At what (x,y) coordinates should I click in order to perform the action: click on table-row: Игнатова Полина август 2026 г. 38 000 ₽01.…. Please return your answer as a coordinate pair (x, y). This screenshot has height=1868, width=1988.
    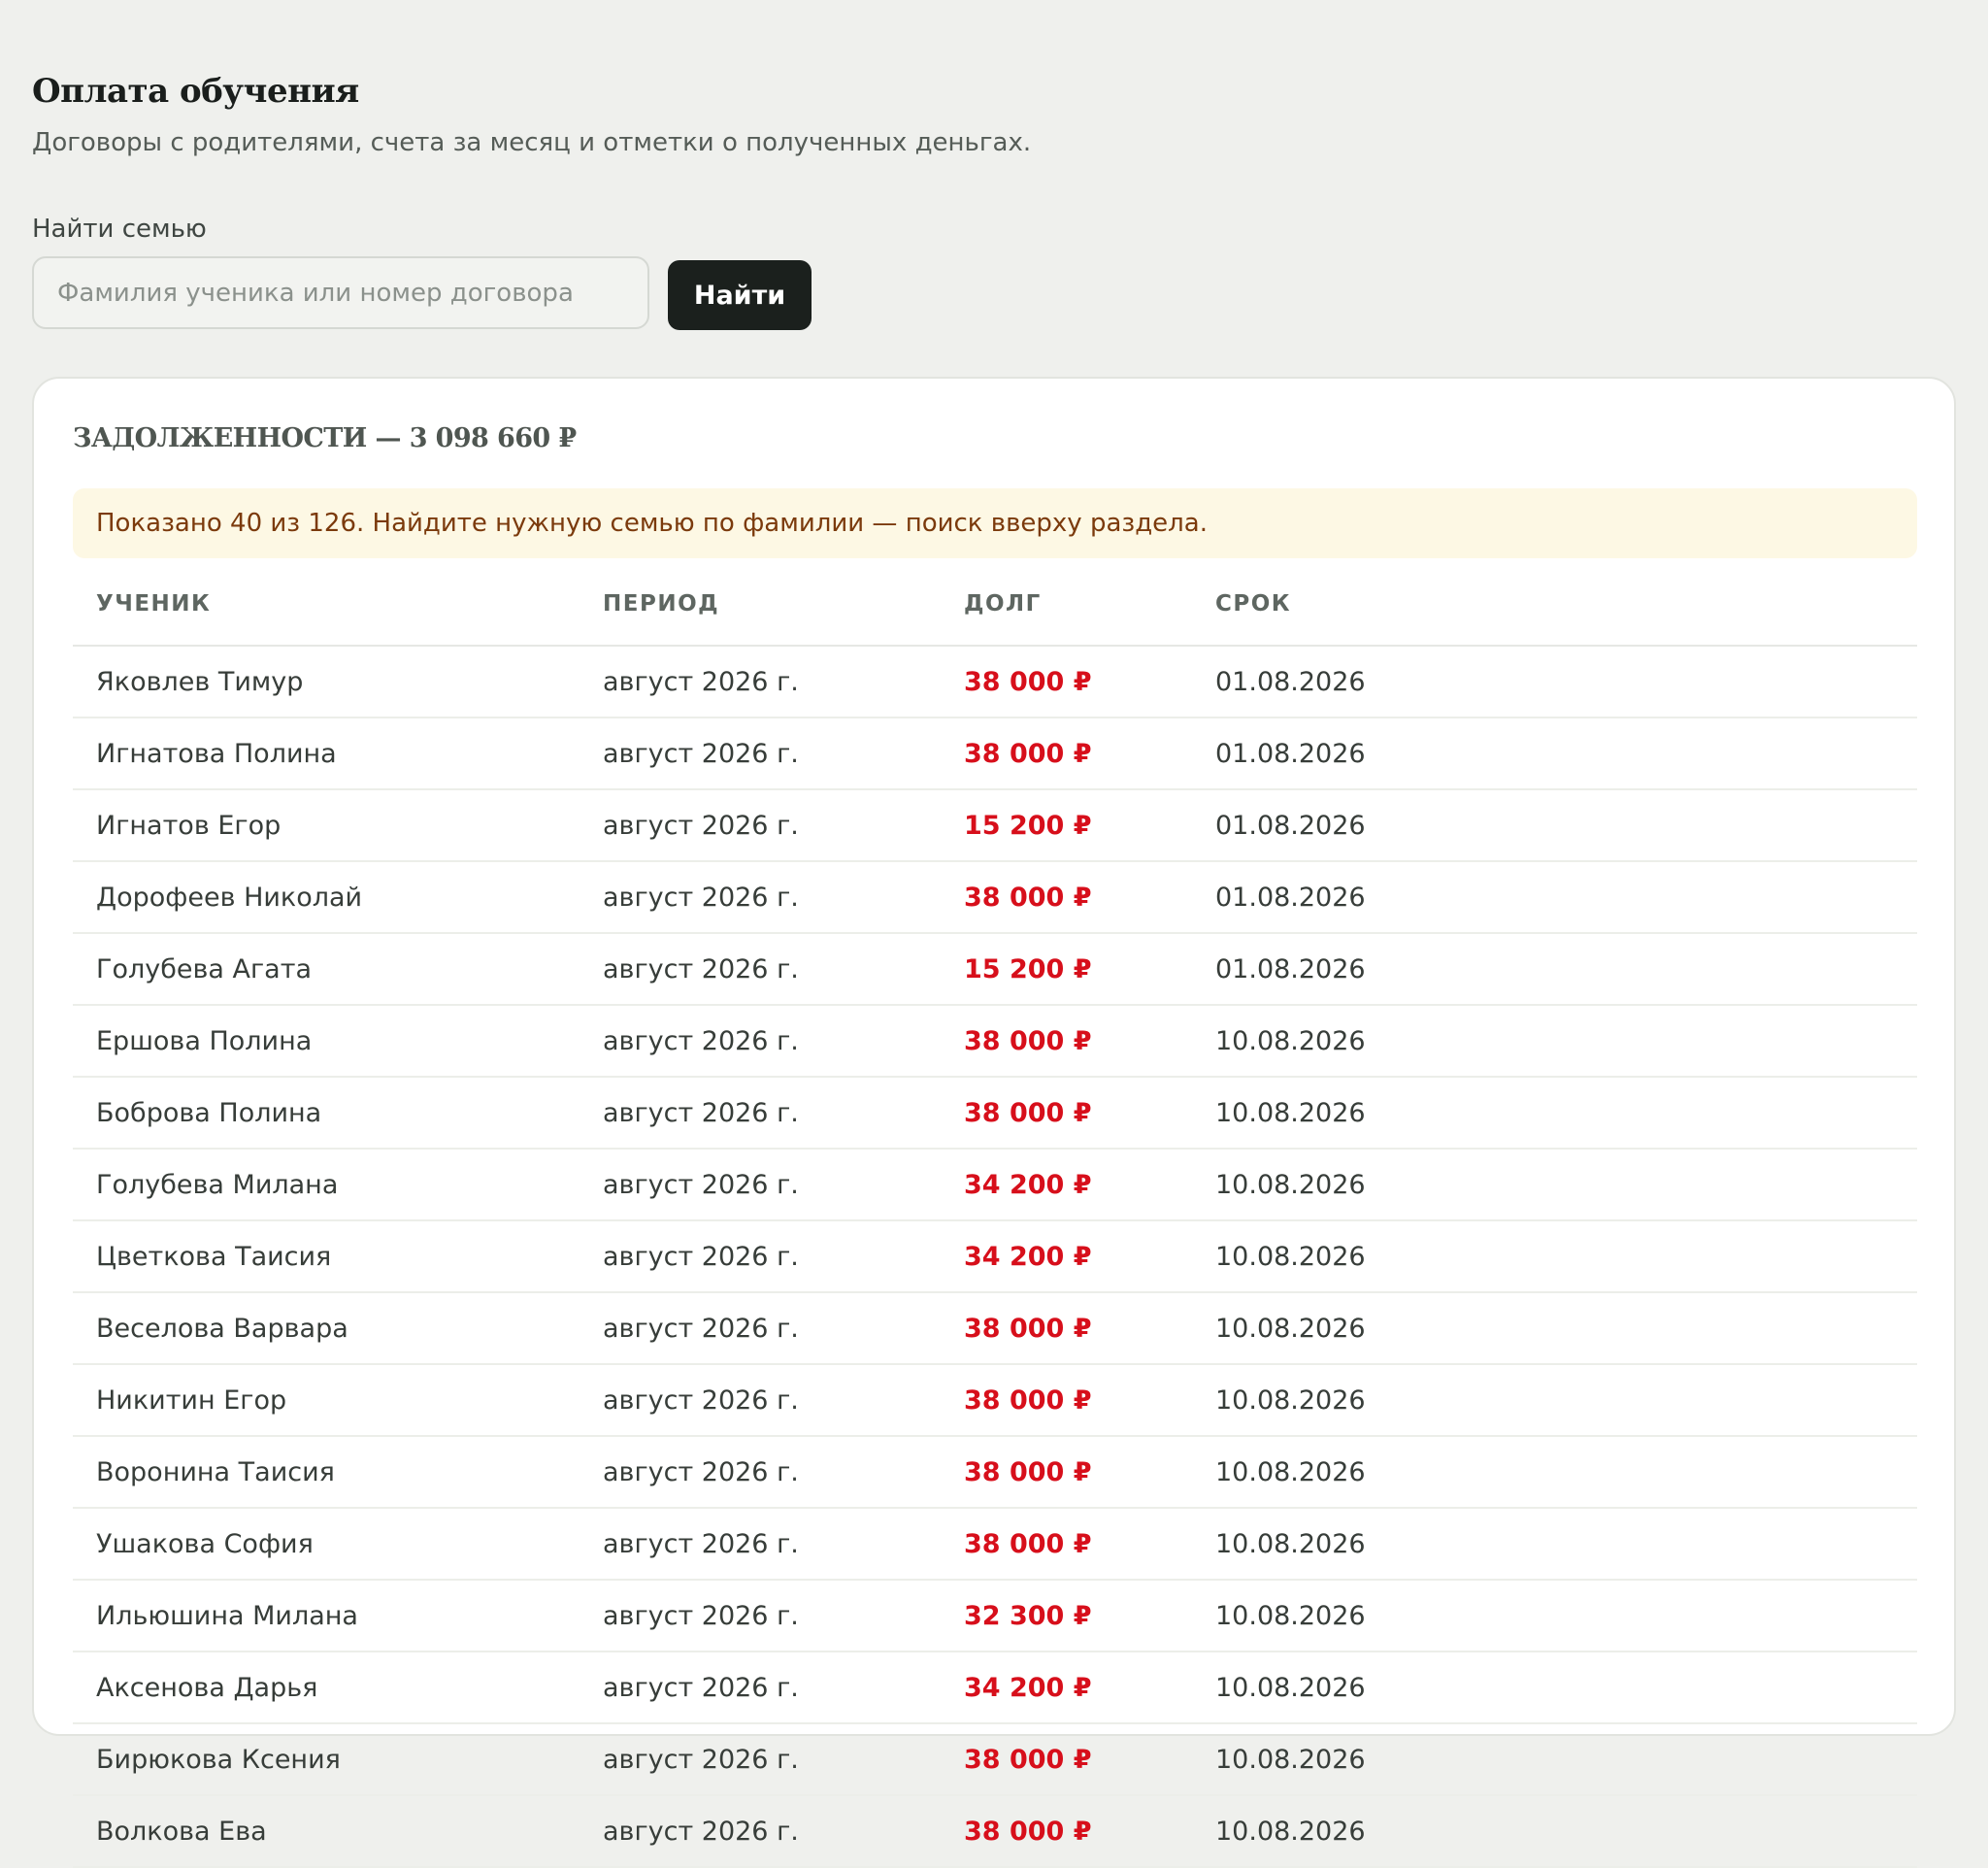
    Looking at the image, I should click on (995, 753).